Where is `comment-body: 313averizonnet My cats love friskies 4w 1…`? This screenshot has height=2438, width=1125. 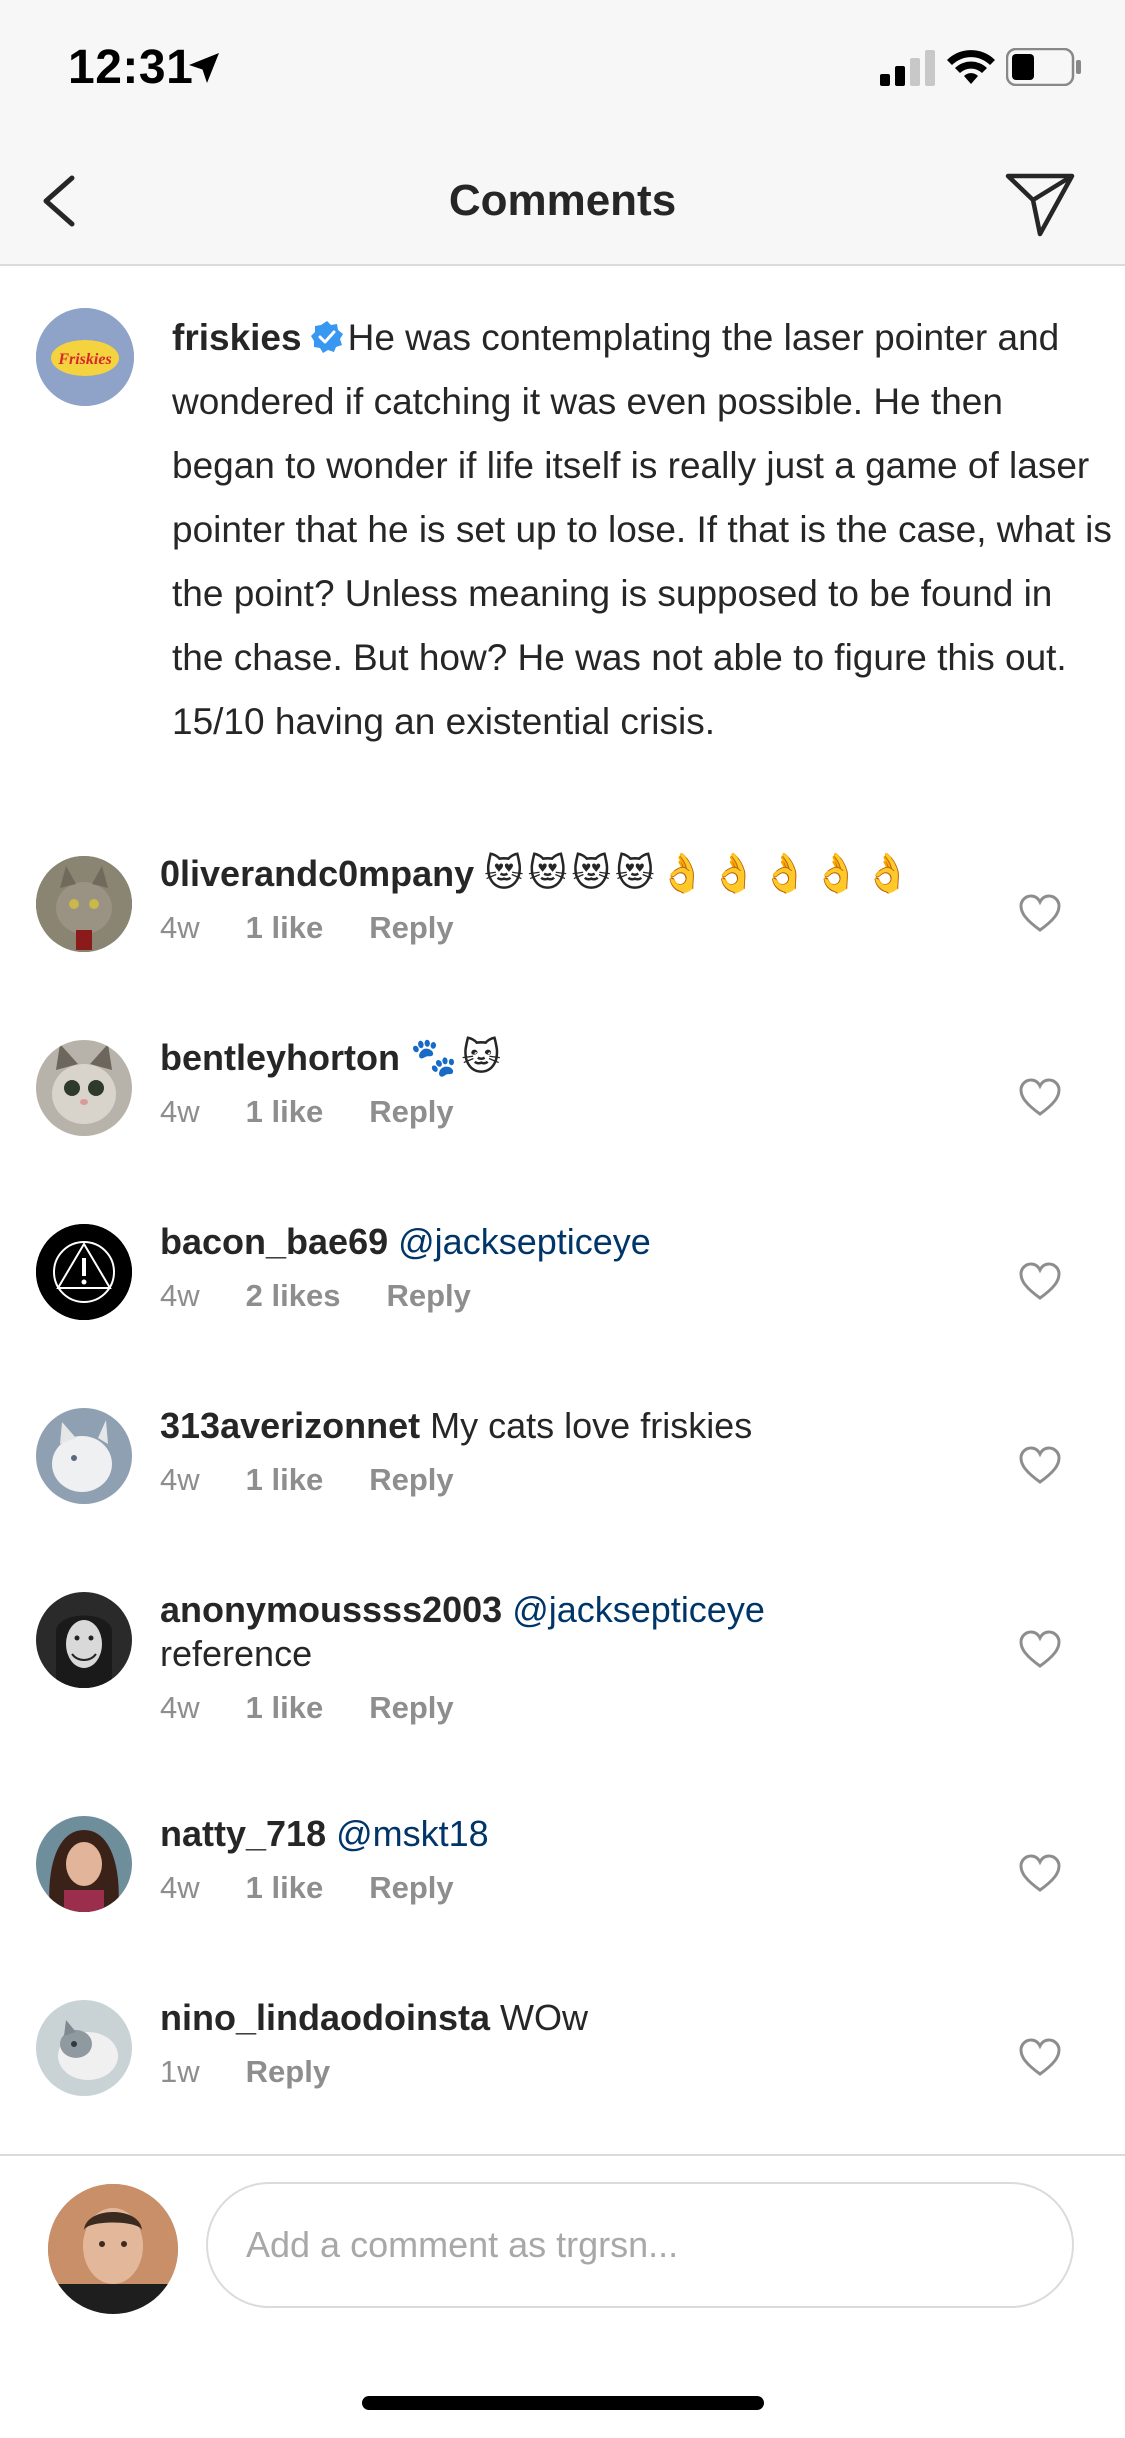
comment-body: 313averizonnet My cats love friskies 4w 1… is located at coordinates (570, 1451).